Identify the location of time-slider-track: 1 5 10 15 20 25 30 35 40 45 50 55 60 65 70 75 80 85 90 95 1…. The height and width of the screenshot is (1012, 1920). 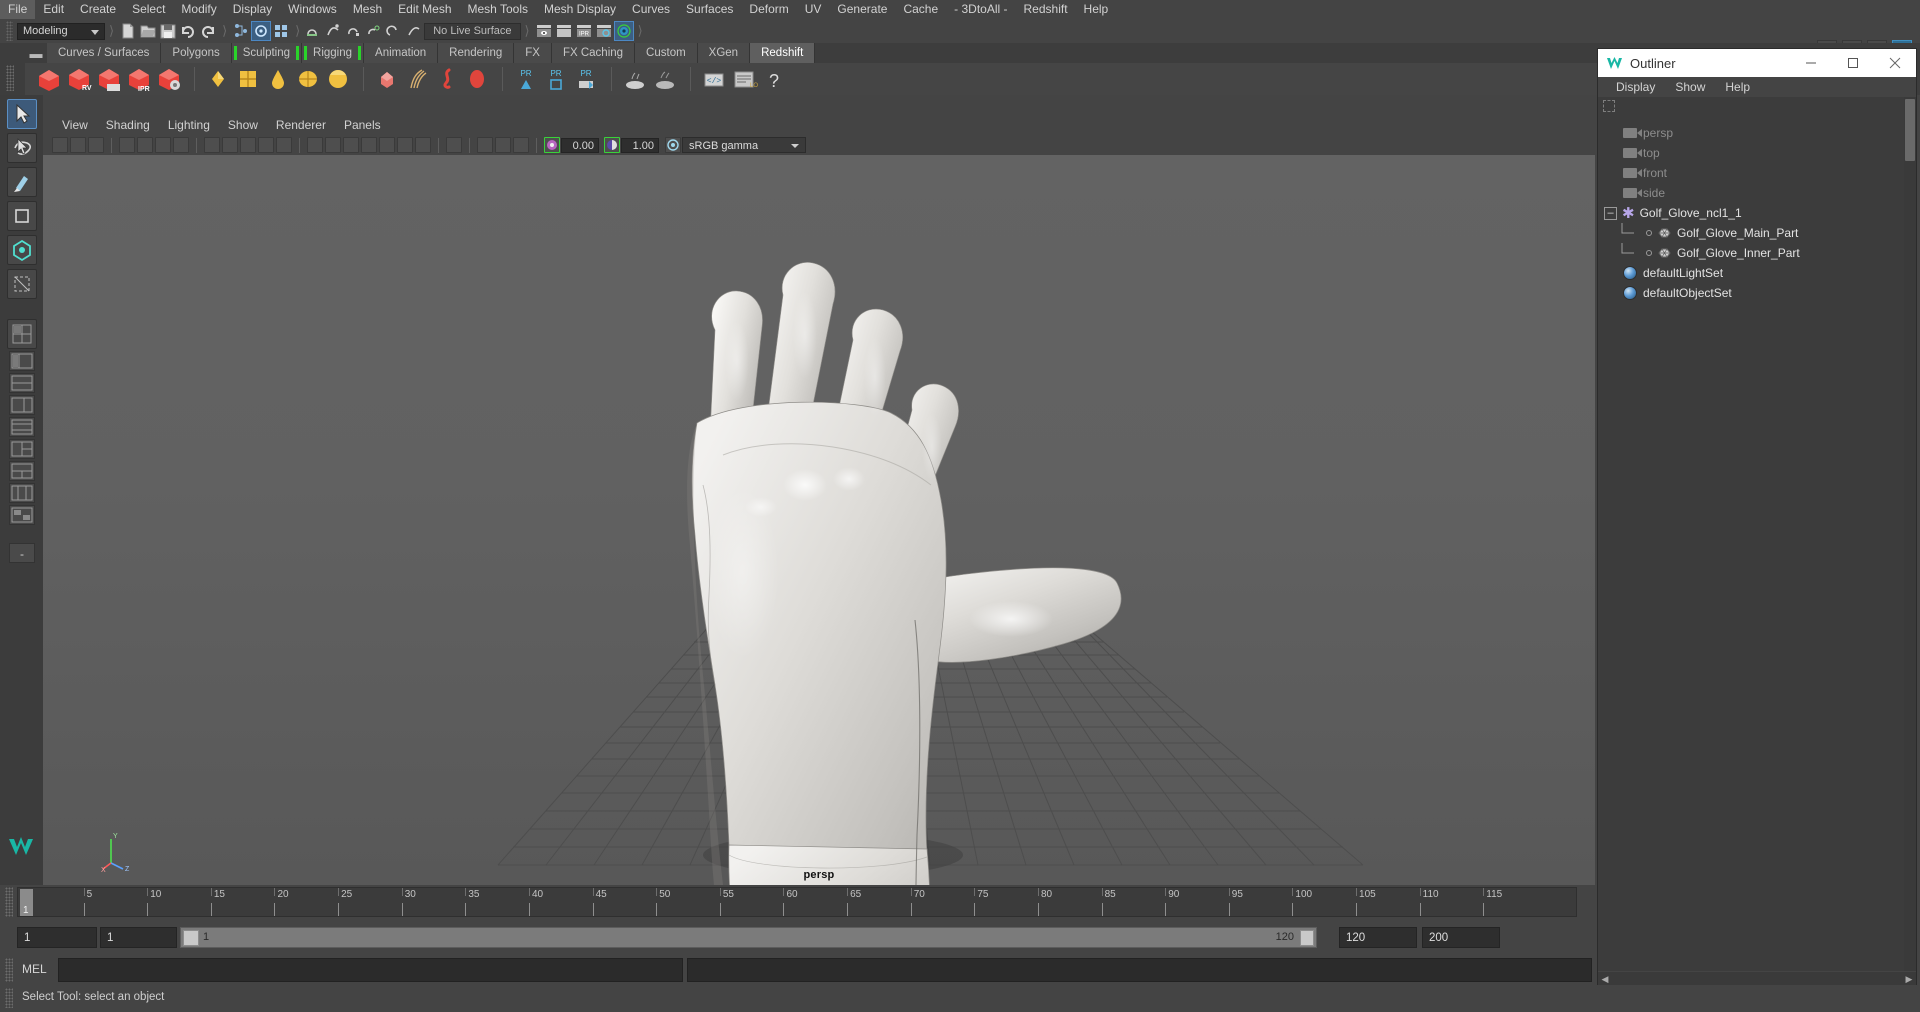
(797, 902).